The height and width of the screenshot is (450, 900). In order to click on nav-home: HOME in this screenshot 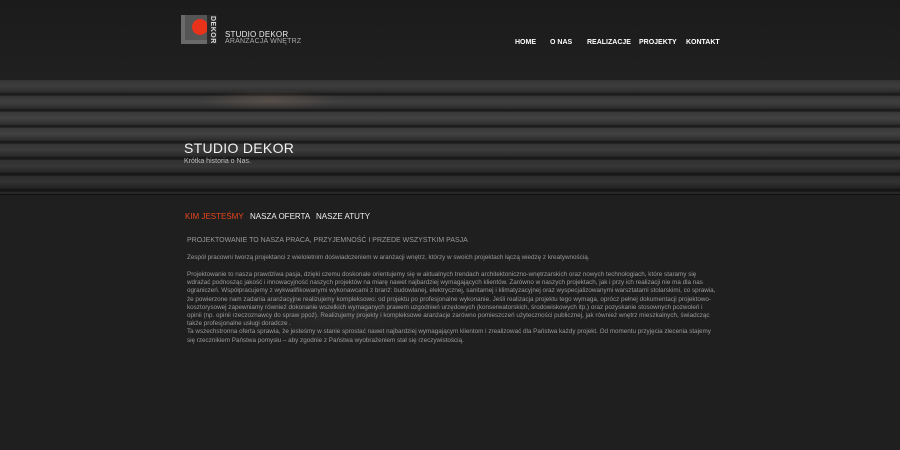, I will do `click(525, 42)`.